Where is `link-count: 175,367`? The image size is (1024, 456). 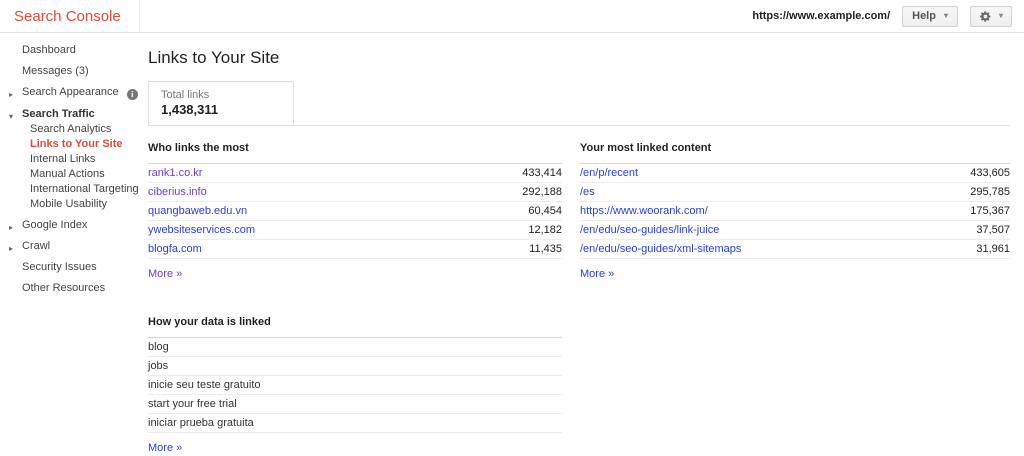 link-count: 175,367 is located at coordinates (990, 211).